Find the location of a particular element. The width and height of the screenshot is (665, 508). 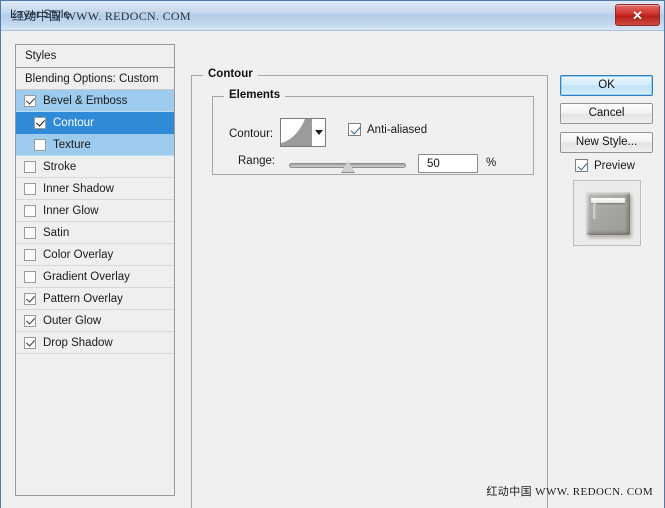

effect-label: Stroke is located at coordinates (60, 166).